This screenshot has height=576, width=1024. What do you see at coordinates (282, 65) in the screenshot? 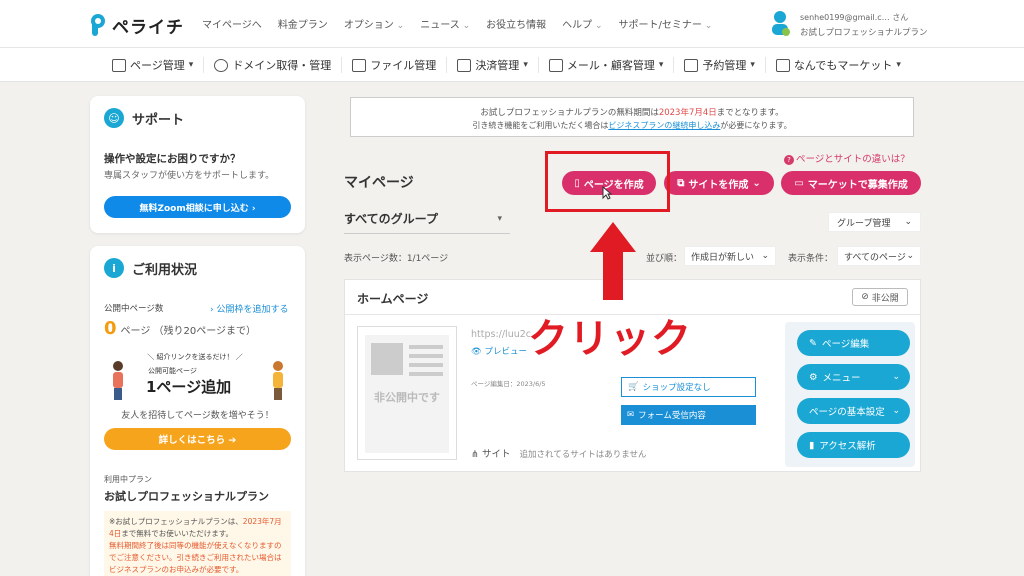
I see `secnav-label: ドメイン取得・管理` at bounding box center [282, 65].